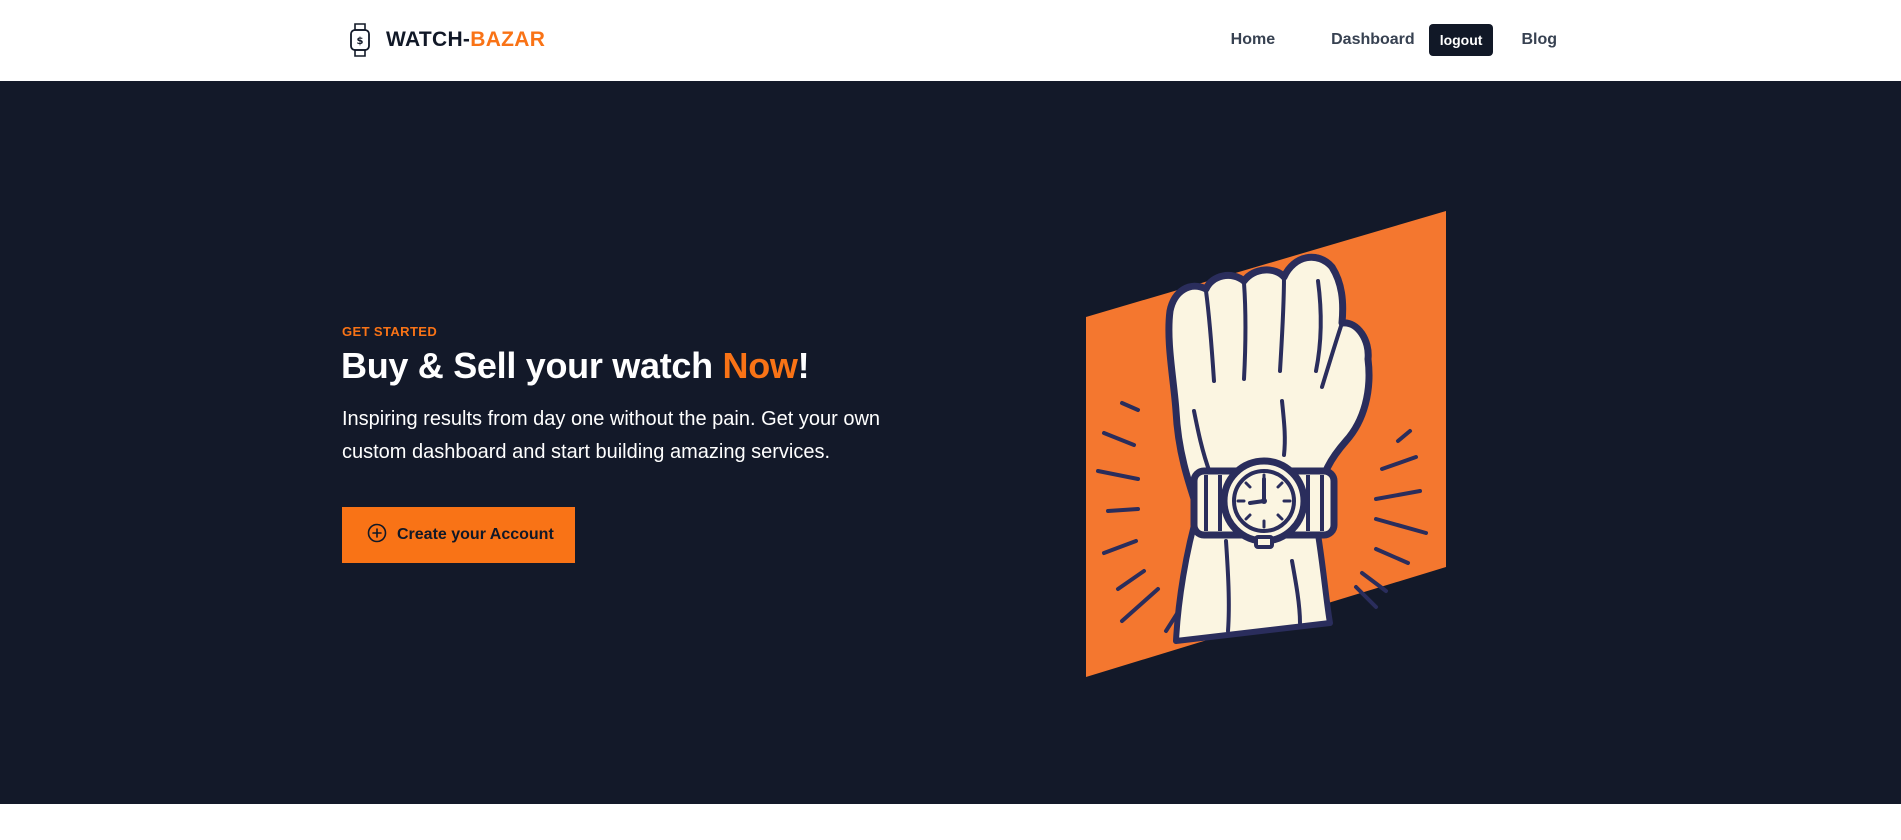 This screenshot has width=1901, height=840. Describe the element at coordinates (475, 534) in the screenshot. I see `create-account-label: Create your Account` at that location.